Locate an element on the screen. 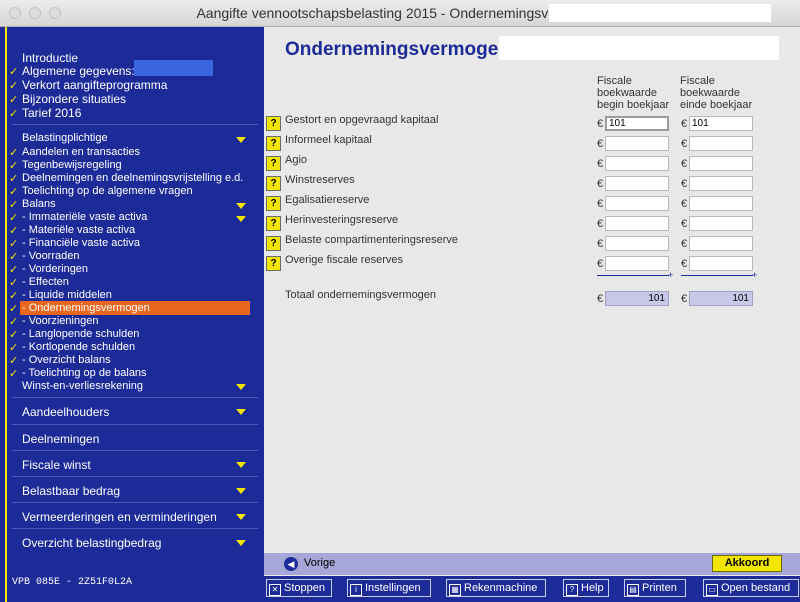  previous-button-label: Vorige is located at coordinates (320, 563).